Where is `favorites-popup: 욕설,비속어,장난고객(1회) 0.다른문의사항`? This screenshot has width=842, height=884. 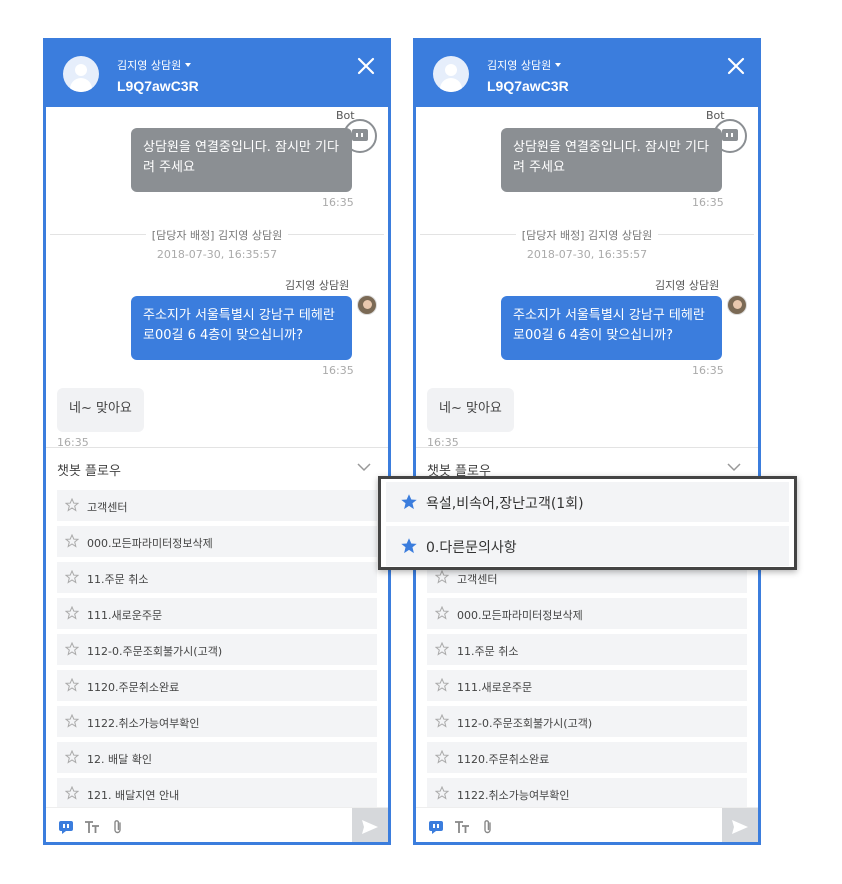 favorites-popup: 욕설,비속어,장난고객(1회) 0.다른문의사항 is located at coordinates (587, 523).